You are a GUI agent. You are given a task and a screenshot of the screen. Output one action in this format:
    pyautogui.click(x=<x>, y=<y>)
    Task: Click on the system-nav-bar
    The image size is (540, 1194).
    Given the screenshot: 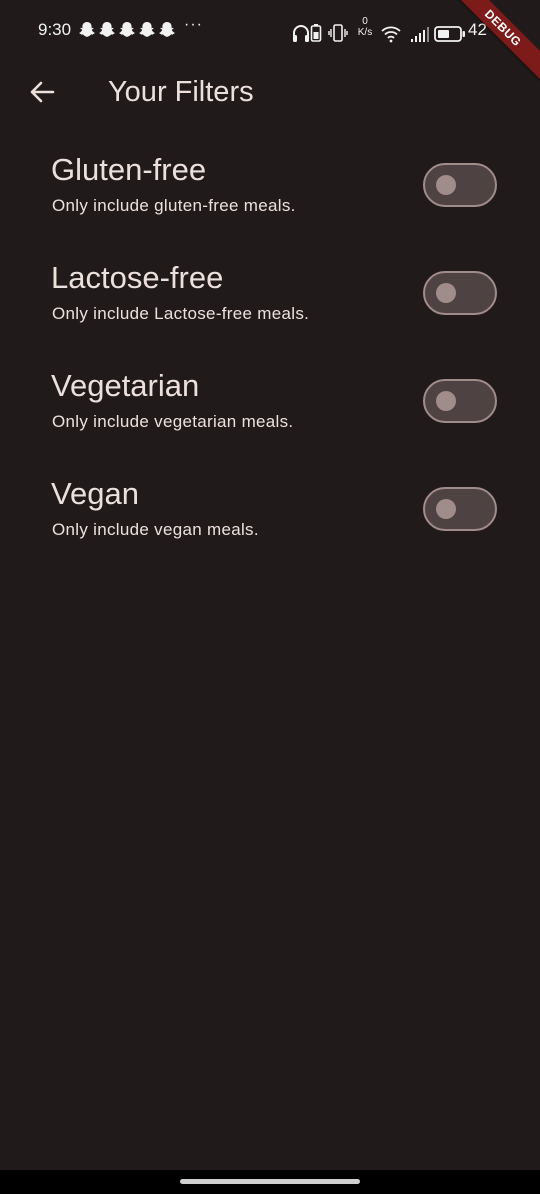 What is the action you would take?
    pyautogui.click(x=270, y=1182)
    